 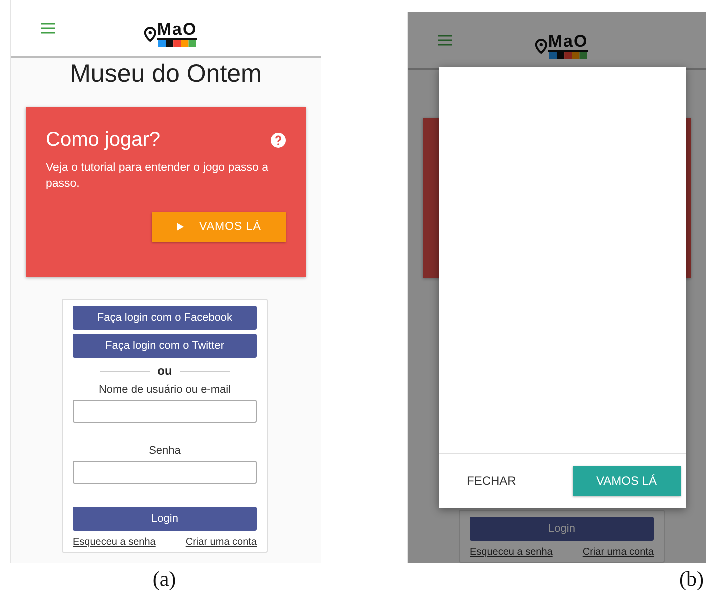 What do you see at coordinates (158, 176) in the screenshot?
I see `card-description: Veja o tutorial para entender o jogo passo a passo.` at bounding box center [158, 176].